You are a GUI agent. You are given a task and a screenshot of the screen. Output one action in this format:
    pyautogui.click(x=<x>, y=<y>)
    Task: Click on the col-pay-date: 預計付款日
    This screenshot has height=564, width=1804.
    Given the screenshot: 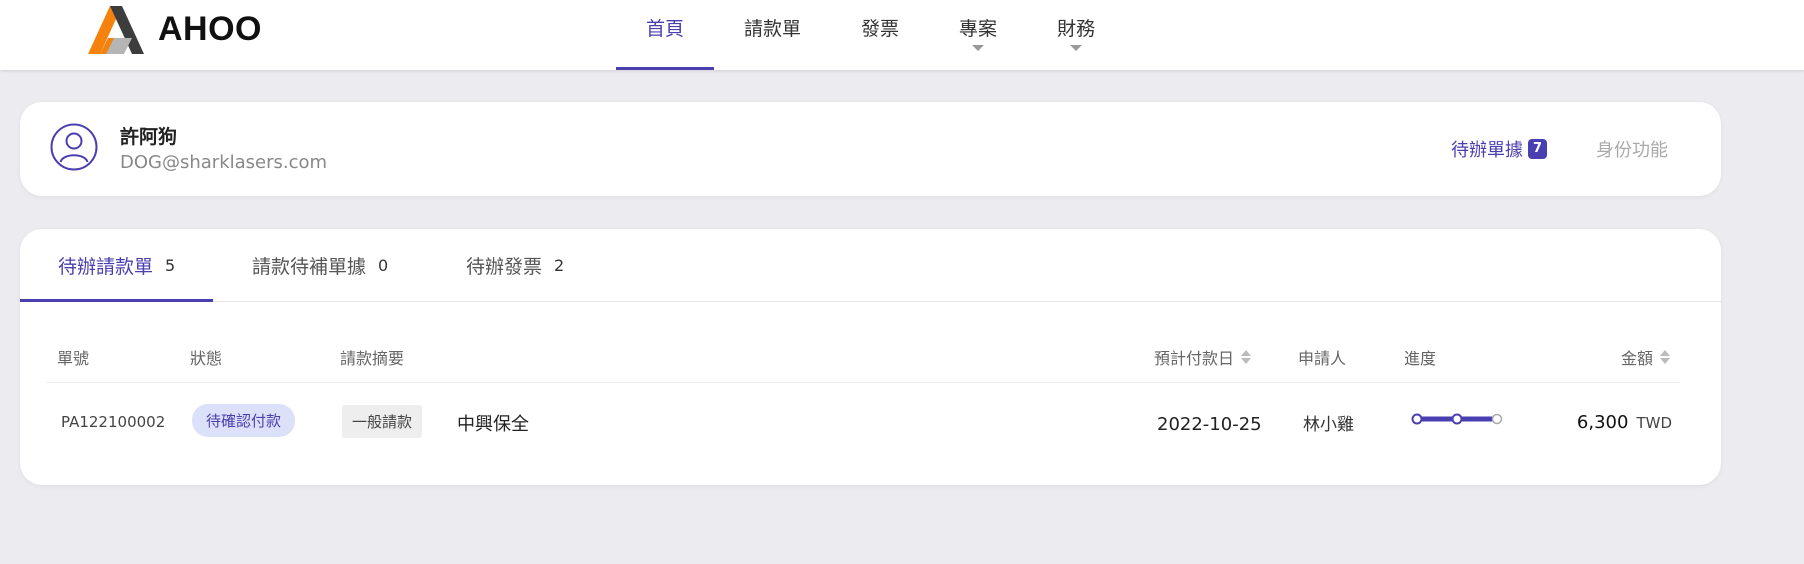 What is the action you would take?
    pyautogui.click(x=1203, y=357)
    